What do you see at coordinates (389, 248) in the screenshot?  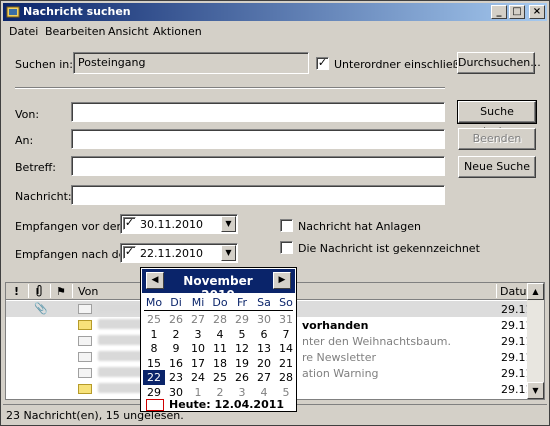 I see `flagged-label: Die Nachricht ist gekennzeichnet` at bounding box center [389, 248].